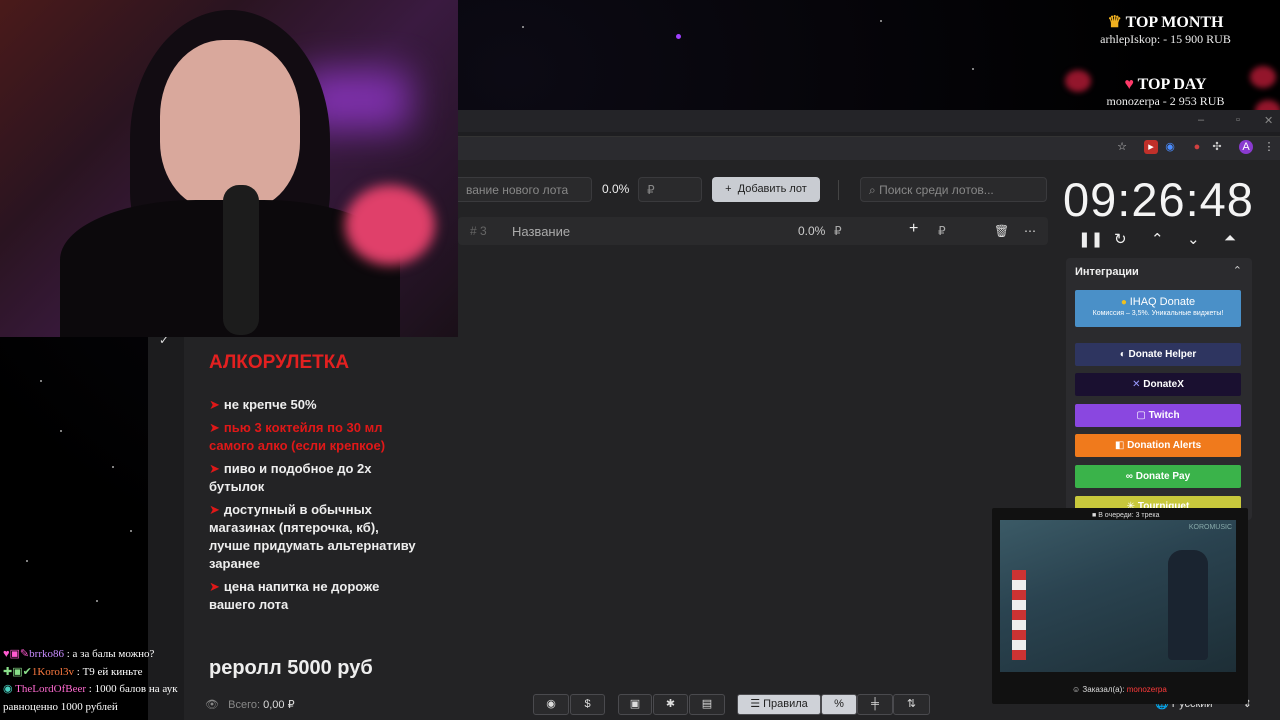  I want to click on user-icon: ☺, so click(1076, 689).